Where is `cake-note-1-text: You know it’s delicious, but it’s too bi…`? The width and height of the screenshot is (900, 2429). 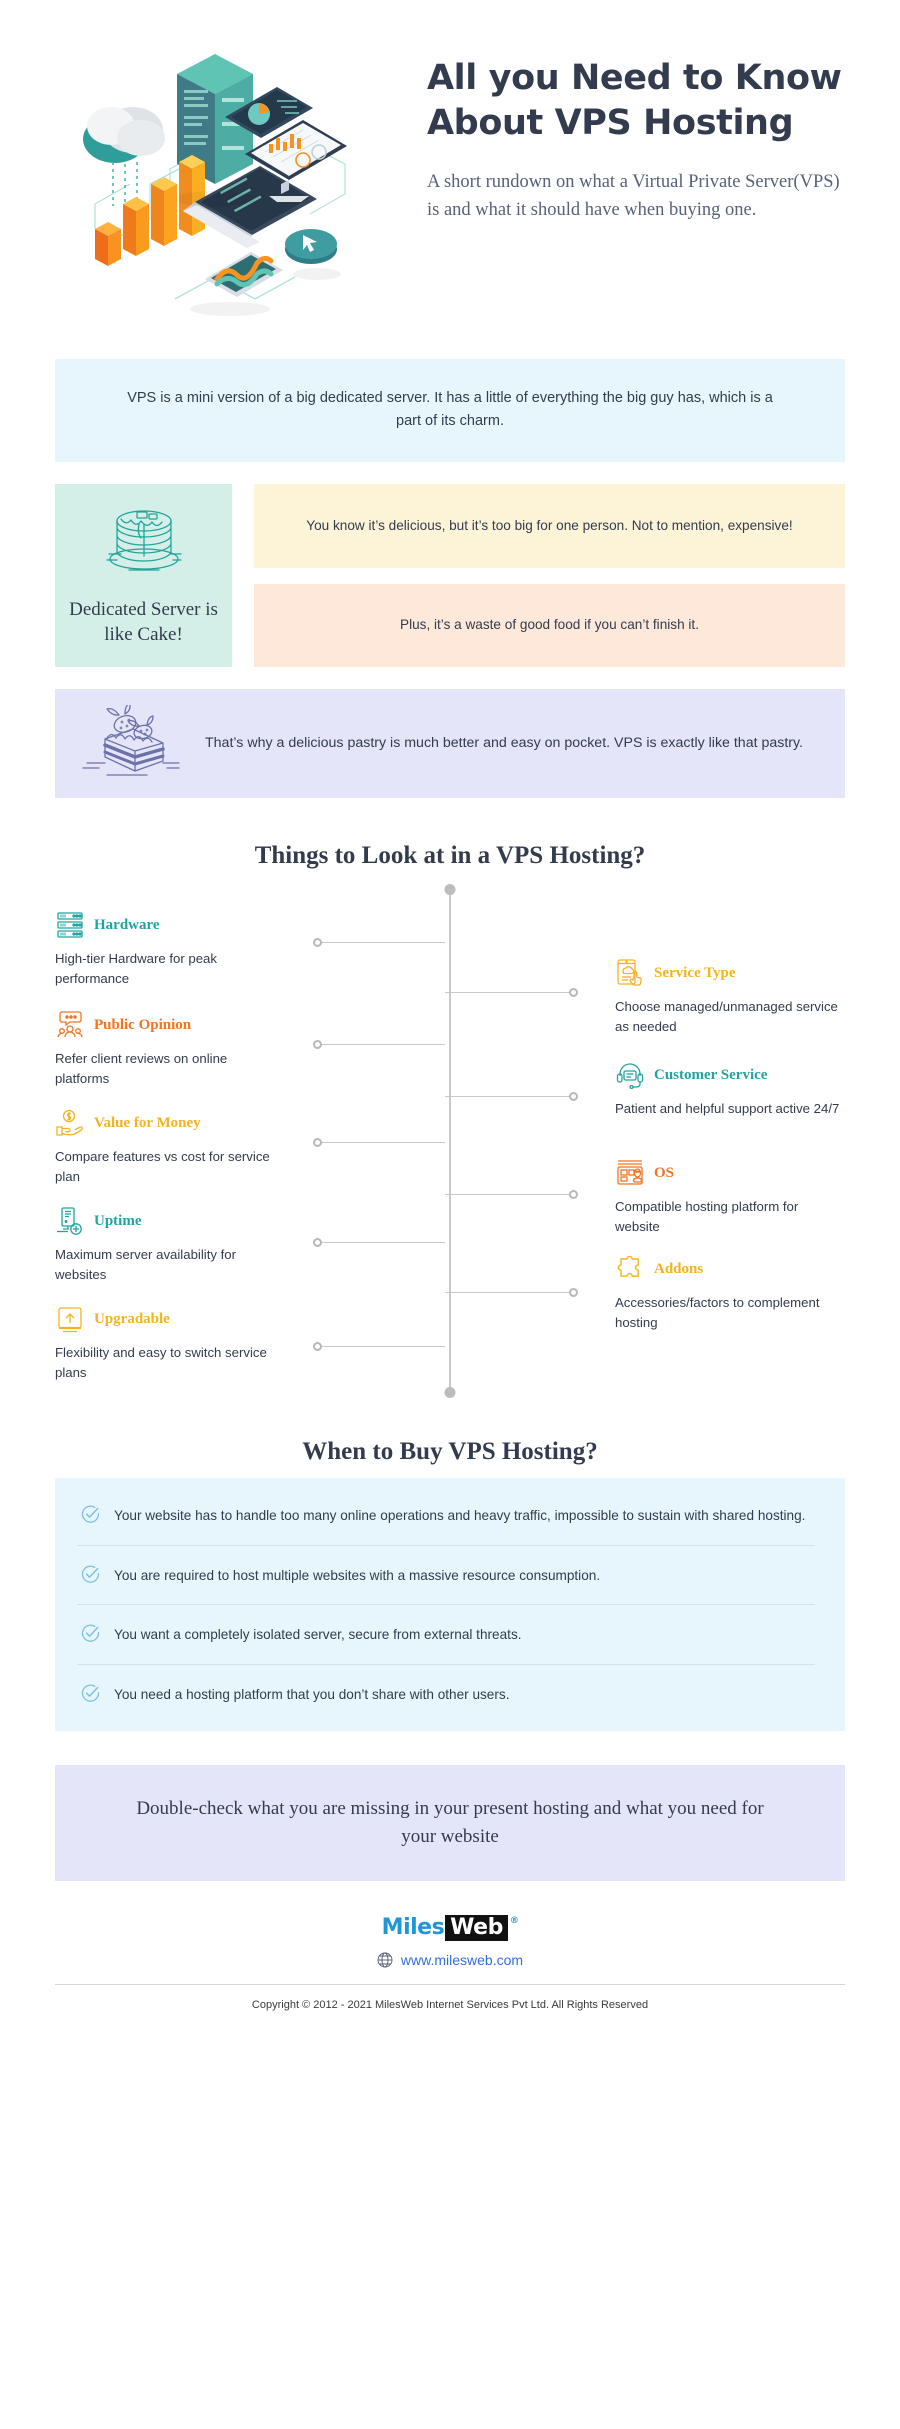 cake-note-1-text: You know it’s delicious, but it’s too bi… is located at coordinates (549, 525).